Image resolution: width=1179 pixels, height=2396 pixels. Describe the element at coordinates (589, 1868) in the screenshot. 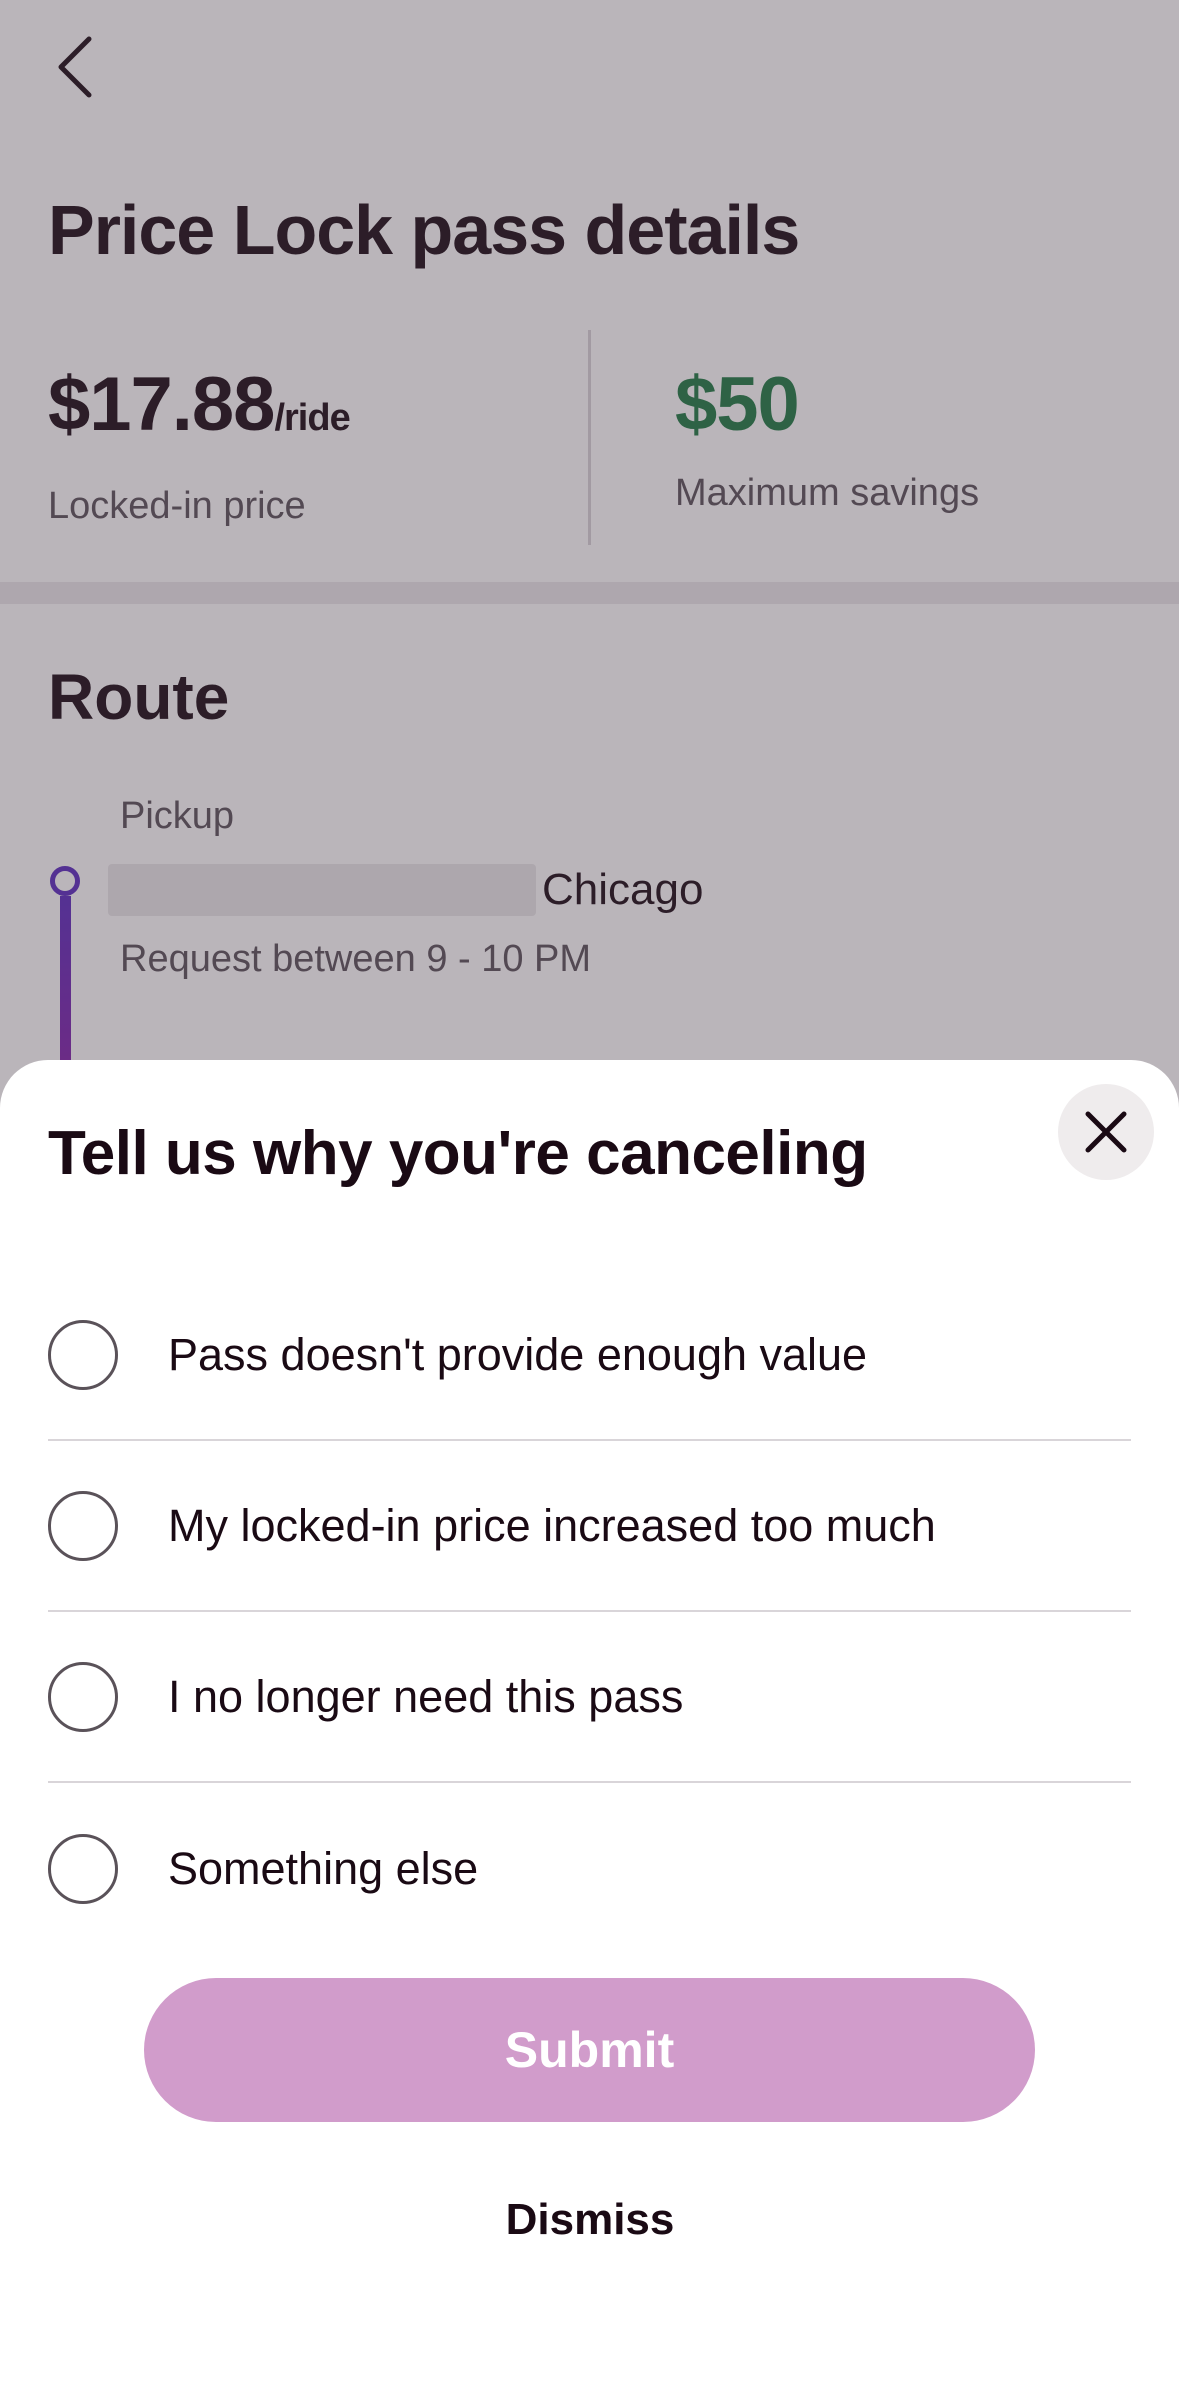

I see `reason-option-something-else: Something else` at that location.